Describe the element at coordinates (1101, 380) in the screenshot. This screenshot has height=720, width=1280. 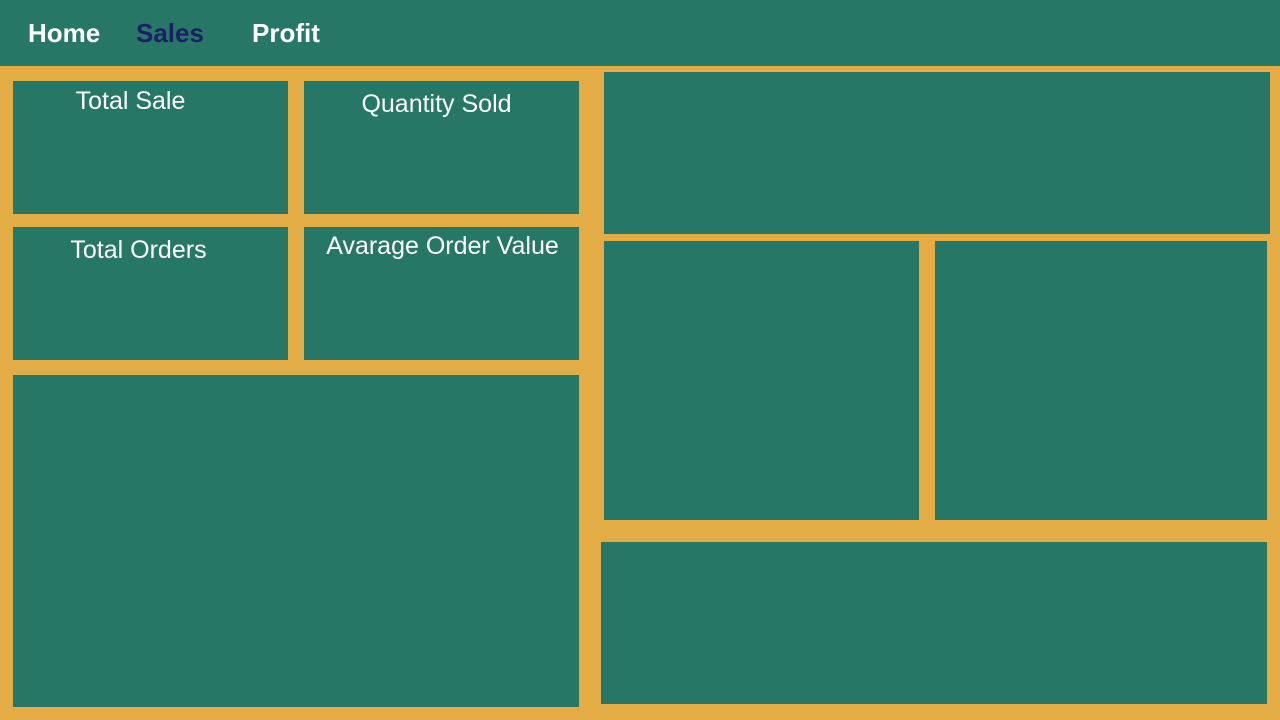
I see `chart-placeholder-middle-right` at that location.